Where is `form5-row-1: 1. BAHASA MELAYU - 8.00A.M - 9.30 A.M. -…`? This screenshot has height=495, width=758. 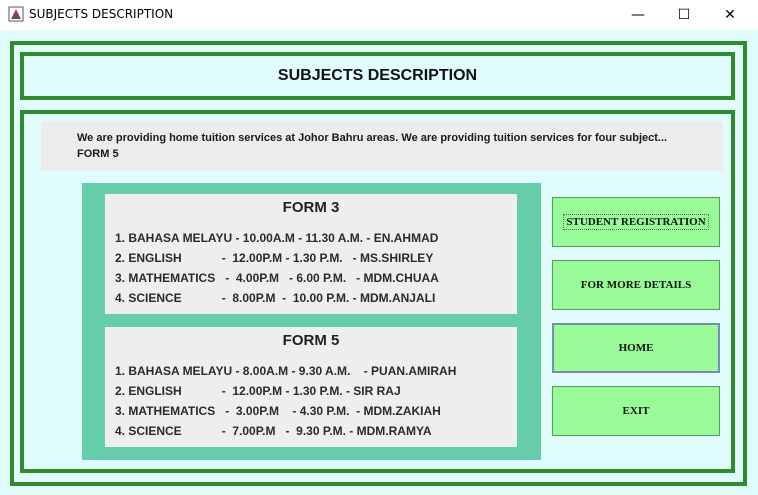
form5-row-1: 1. BAHASA MELAYU - 8.00A.M - 9.30 A.M. -… is located at coordinates (286, 371).